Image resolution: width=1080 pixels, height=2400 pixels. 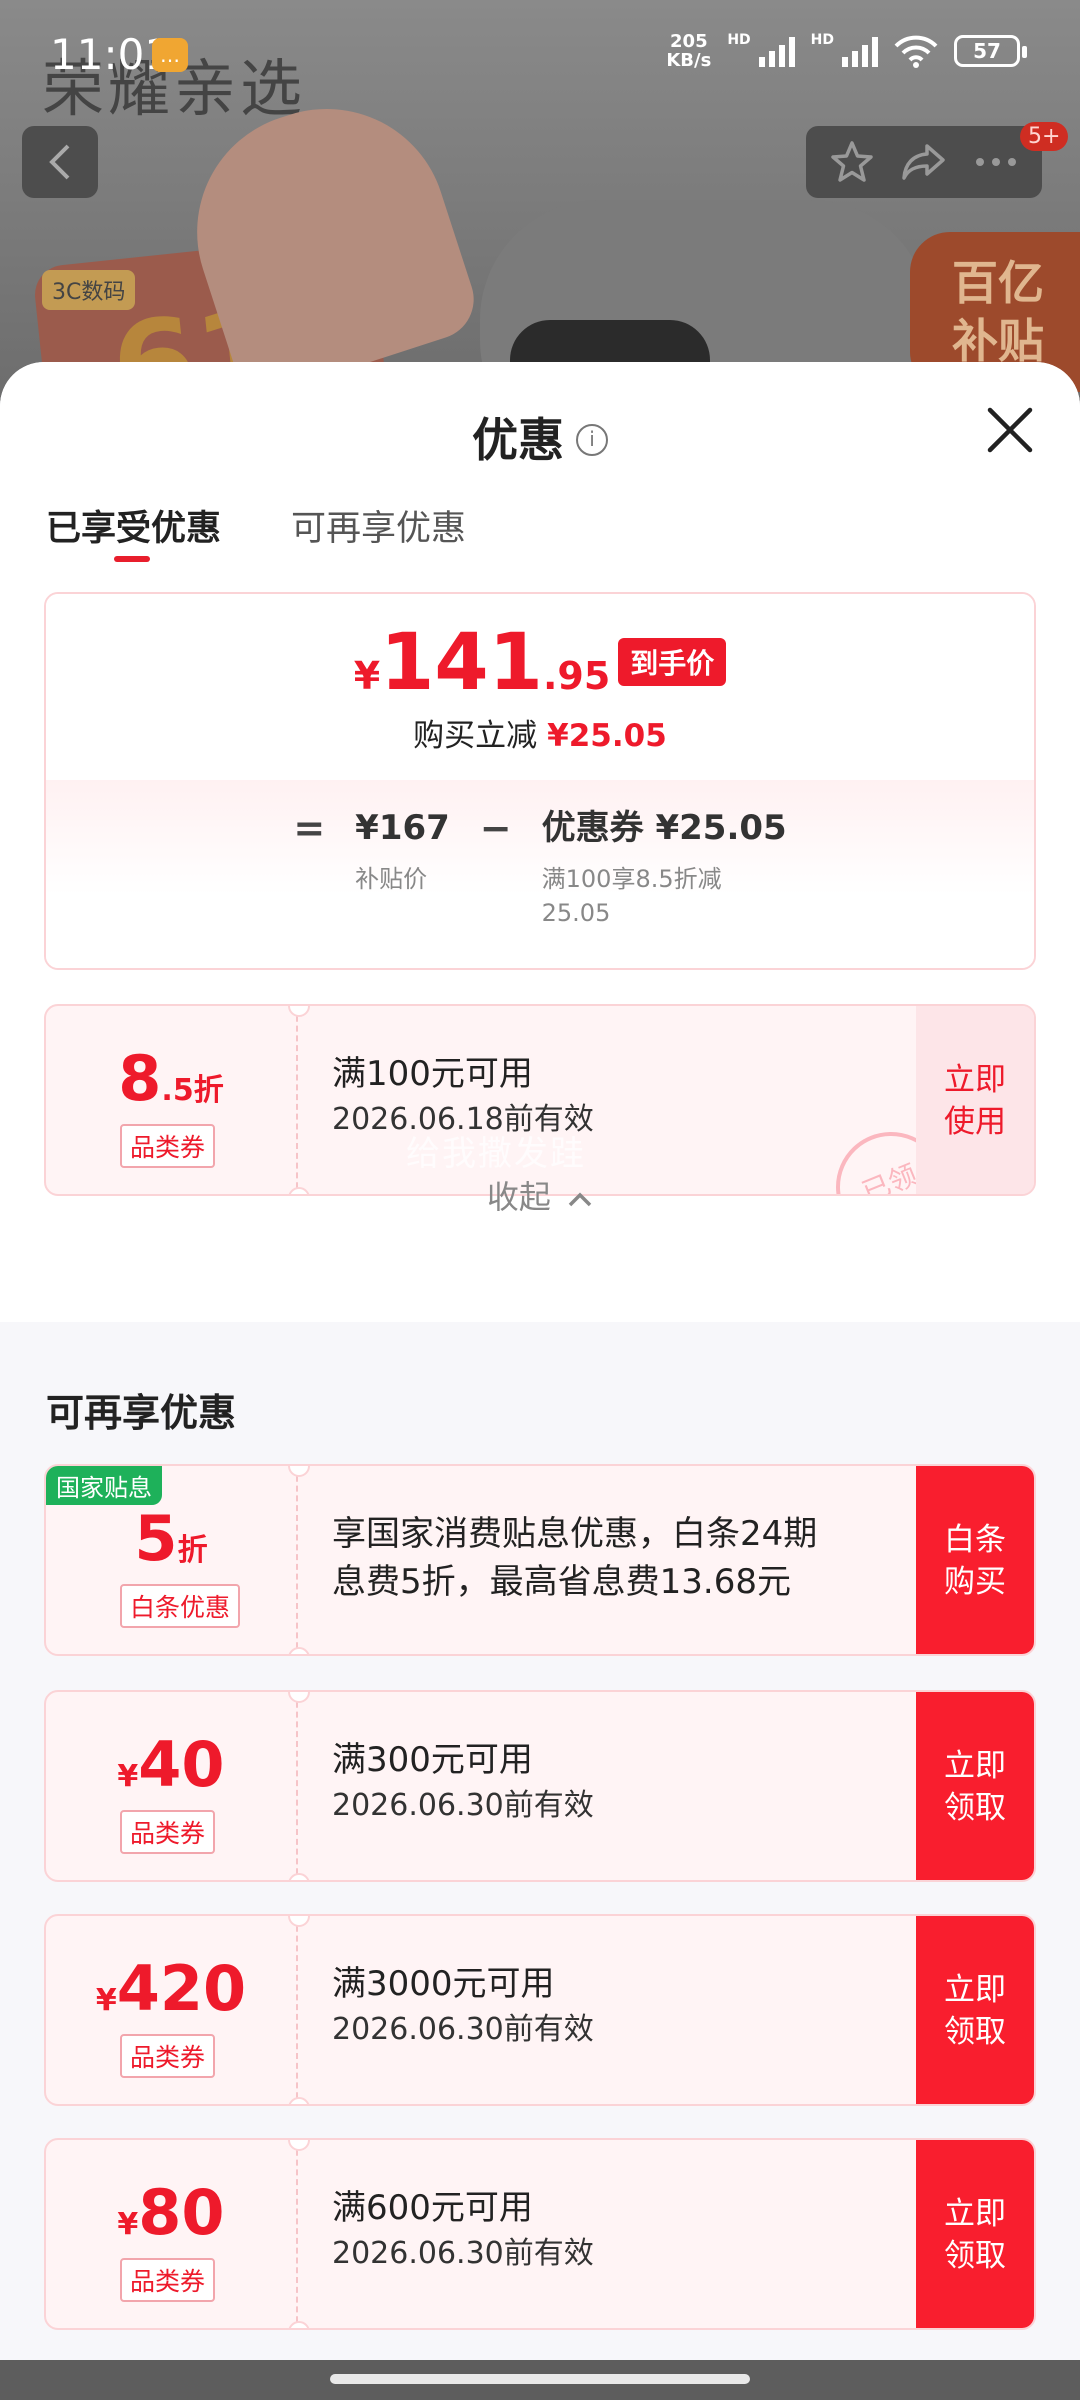 I want to click on notification-count-badge: 5+, so click(x=1044, y=136).